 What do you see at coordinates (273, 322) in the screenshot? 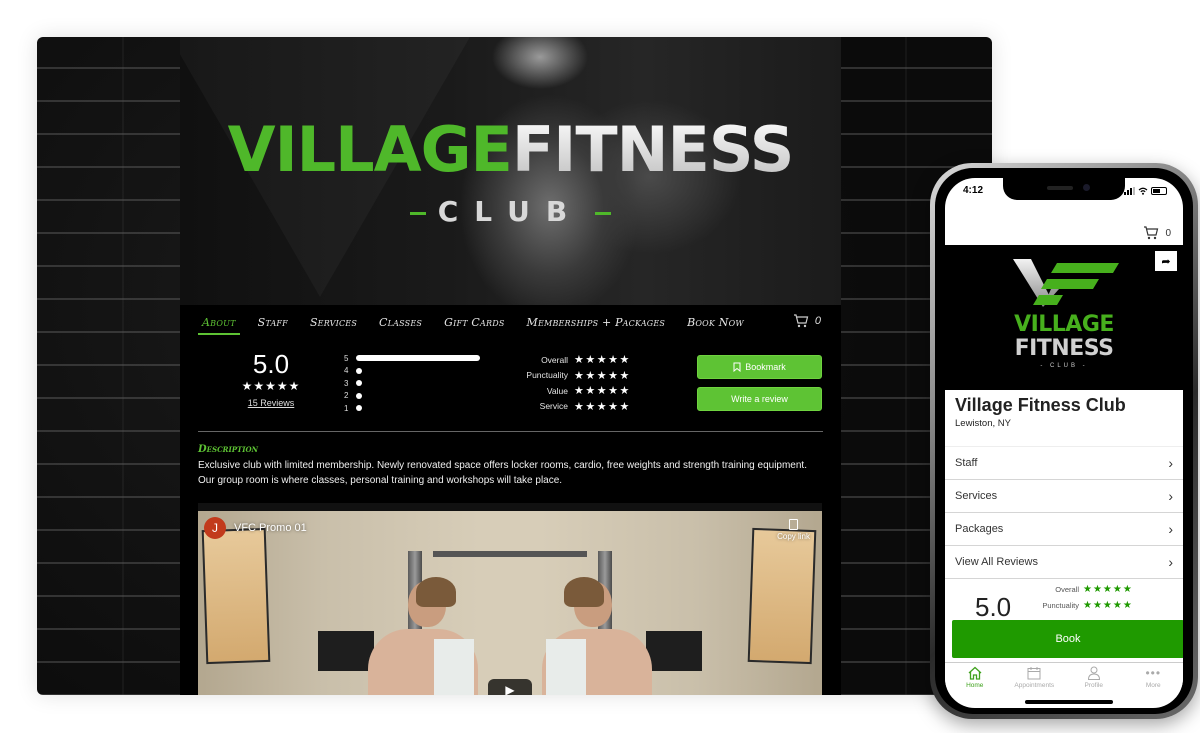
I see `nav-tab-staff: Staff` at bounding box center [273, 322].